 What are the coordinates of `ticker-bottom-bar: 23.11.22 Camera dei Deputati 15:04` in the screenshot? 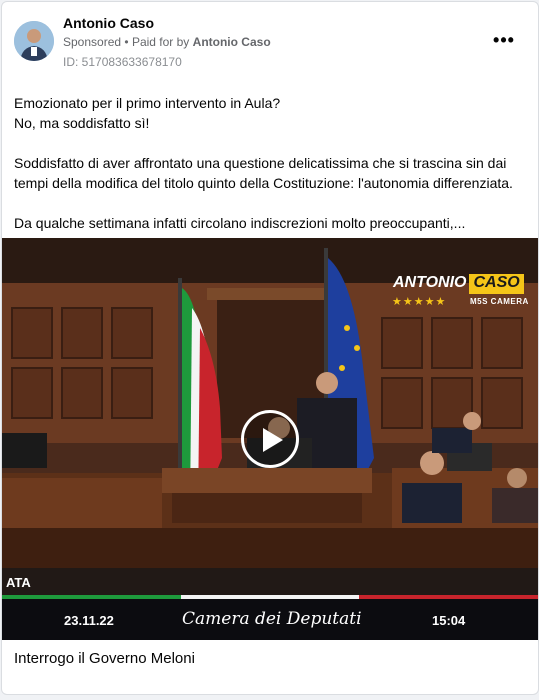 It's located at (270, 619).